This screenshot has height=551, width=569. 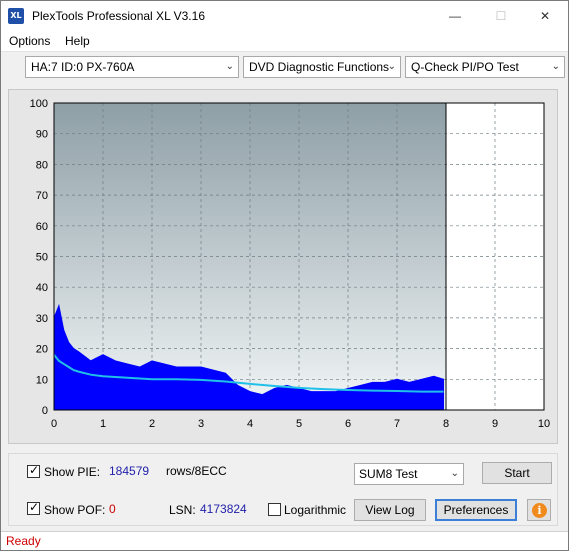 I want to click on y-tick-label: 30, so click(x=42, y=319).